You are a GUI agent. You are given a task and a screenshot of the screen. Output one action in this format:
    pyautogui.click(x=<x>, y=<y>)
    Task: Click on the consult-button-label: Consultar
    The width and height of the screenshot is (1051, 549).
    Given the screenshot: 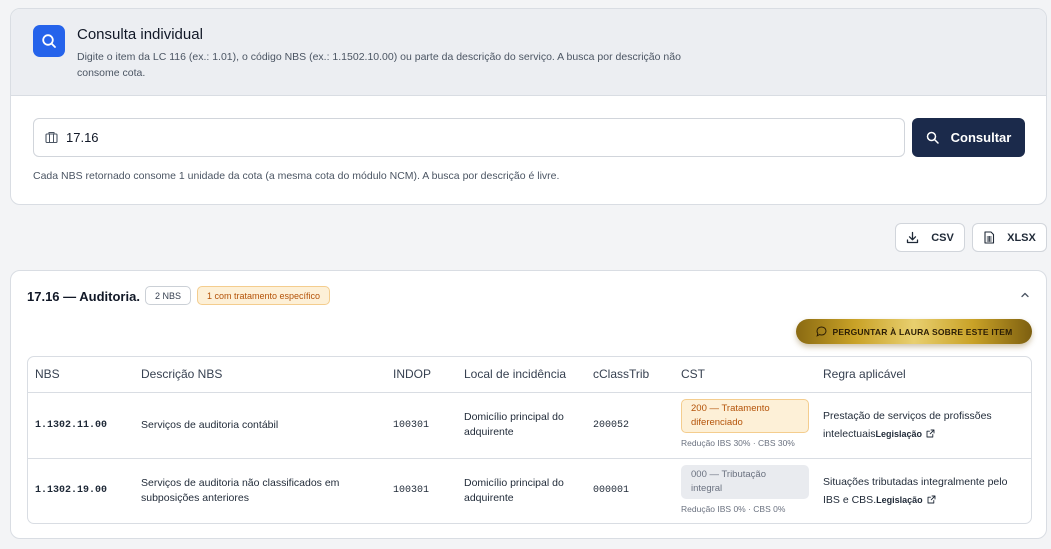 What is the action you would take?
    pyautogui.click(x=981, y=137)
    